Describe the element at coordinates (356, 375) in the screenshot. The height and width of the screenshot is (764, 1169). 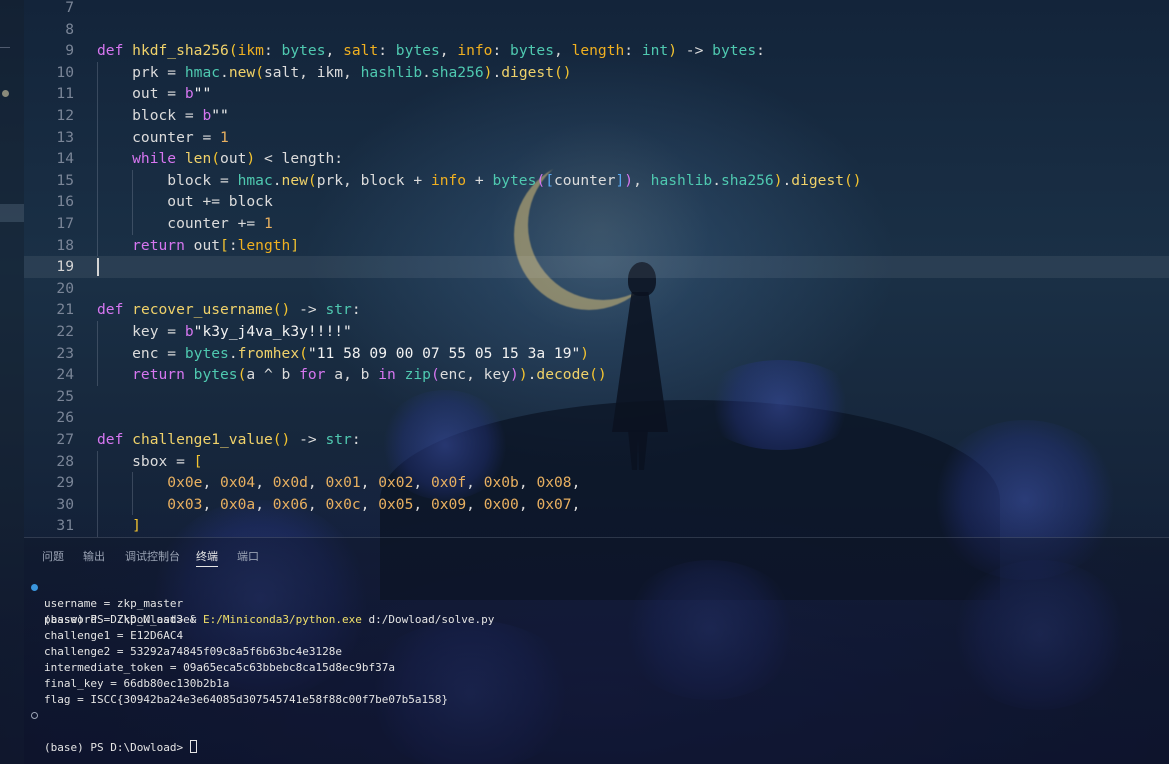
I see `code-token: a, b` at that location.